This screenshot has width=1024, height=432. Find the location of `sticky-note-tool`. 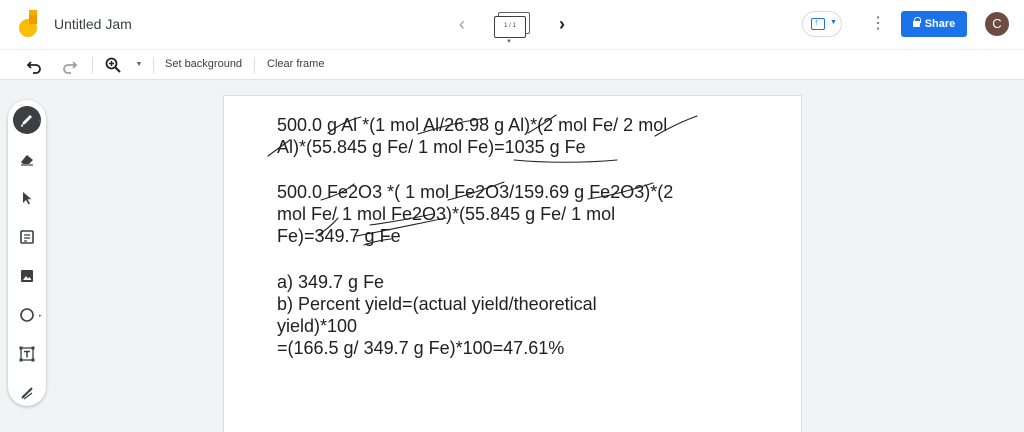

sticky-note-tool is located at coordinates (27, 237).